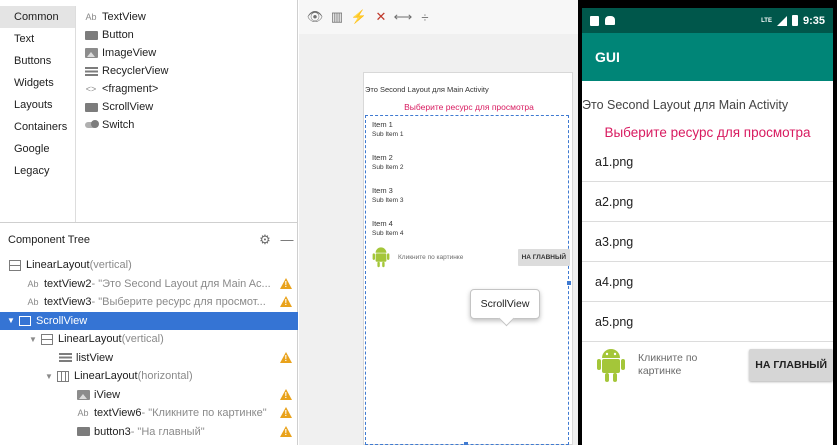 Image resolution: width=837 pixels, height=445 pixels. I want to click on palette-category-containers: Containers, so click(37, 127).